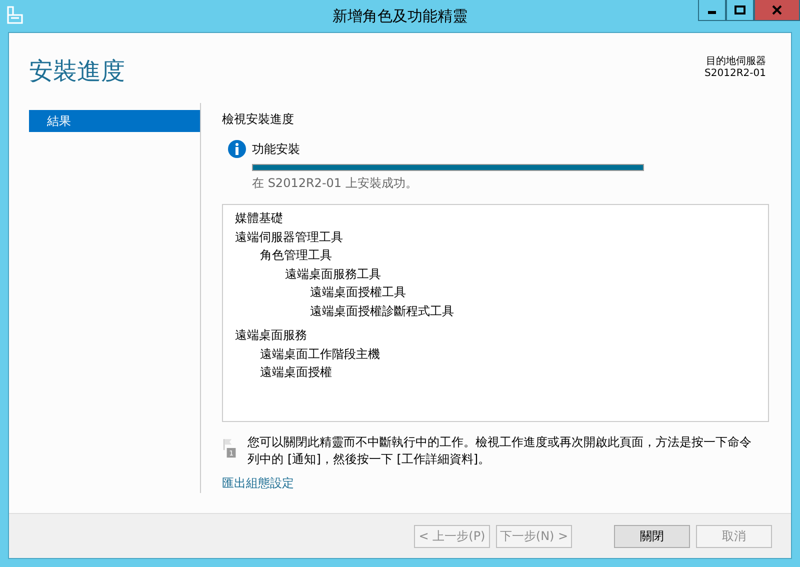 This screenshot has height=567, width=800. I want to click on app-icon, so click(15, 15).